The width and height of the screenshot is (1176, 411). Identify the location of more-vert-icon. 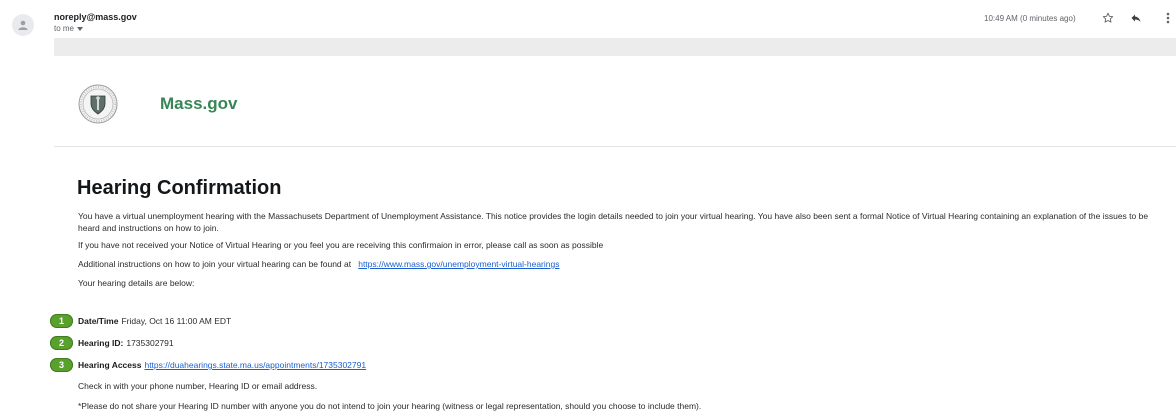
(1168, 18).